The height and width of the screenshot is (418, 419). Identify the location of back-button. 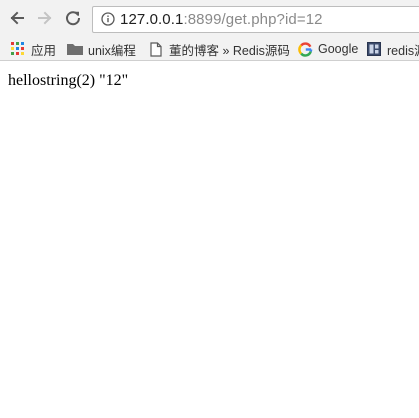
(17, 18).